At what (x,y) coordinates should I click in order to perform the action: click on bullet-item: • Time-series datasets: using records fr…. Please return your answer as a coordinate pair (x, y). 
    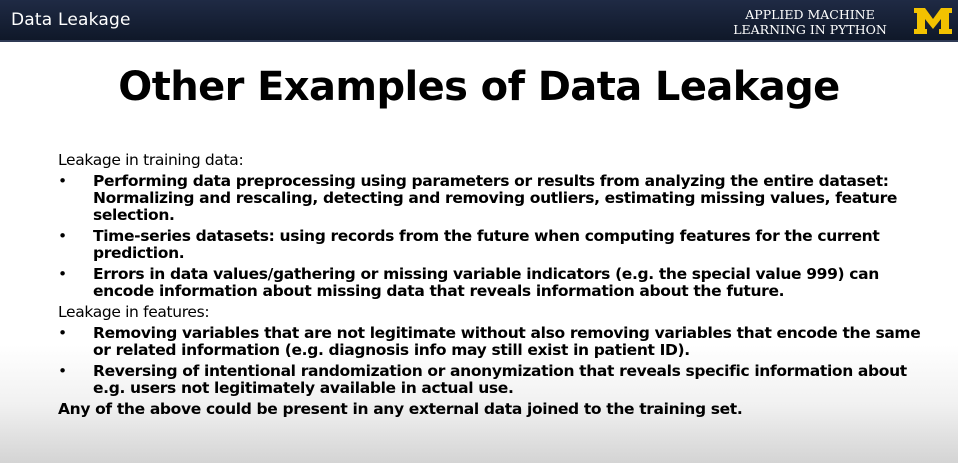
    Looking at the image, I should click on (493, 245).